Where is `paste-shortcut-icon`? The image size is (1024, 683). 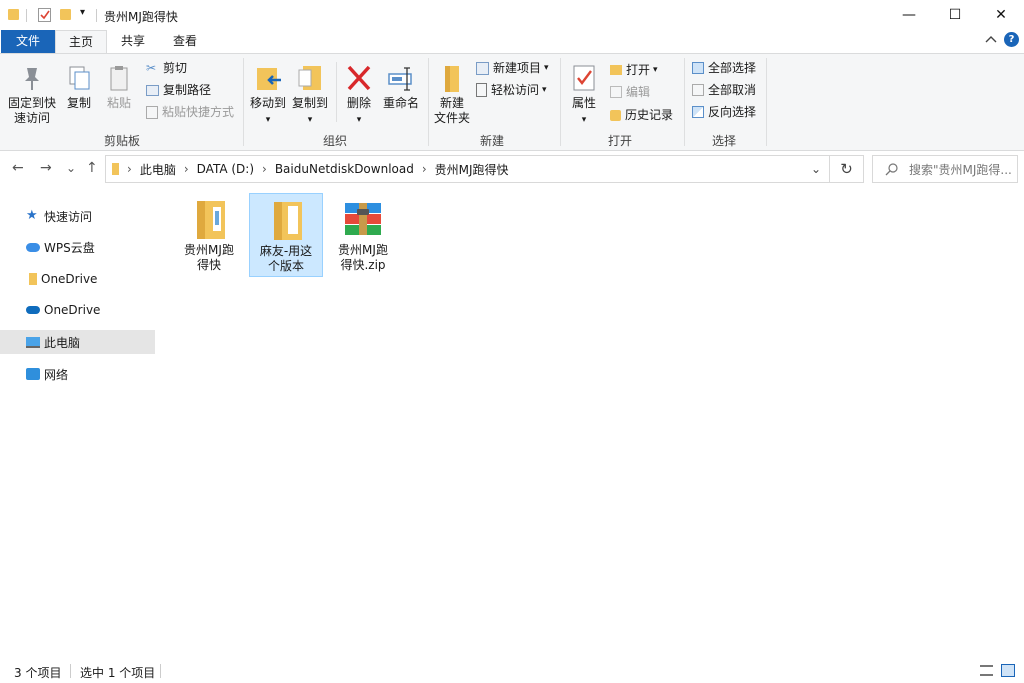 paste-shortcut-icon is located at coordinates (152, 112).